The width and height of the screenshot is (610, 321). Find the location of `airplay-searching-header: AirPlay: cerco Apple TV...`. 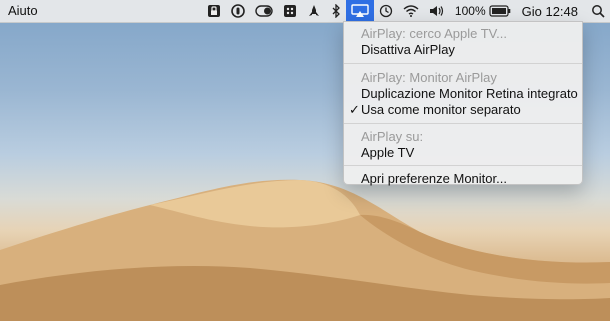

airplay-searching-header: AirPlay: cerco Apple TV... is located at coordinates (434, 33).